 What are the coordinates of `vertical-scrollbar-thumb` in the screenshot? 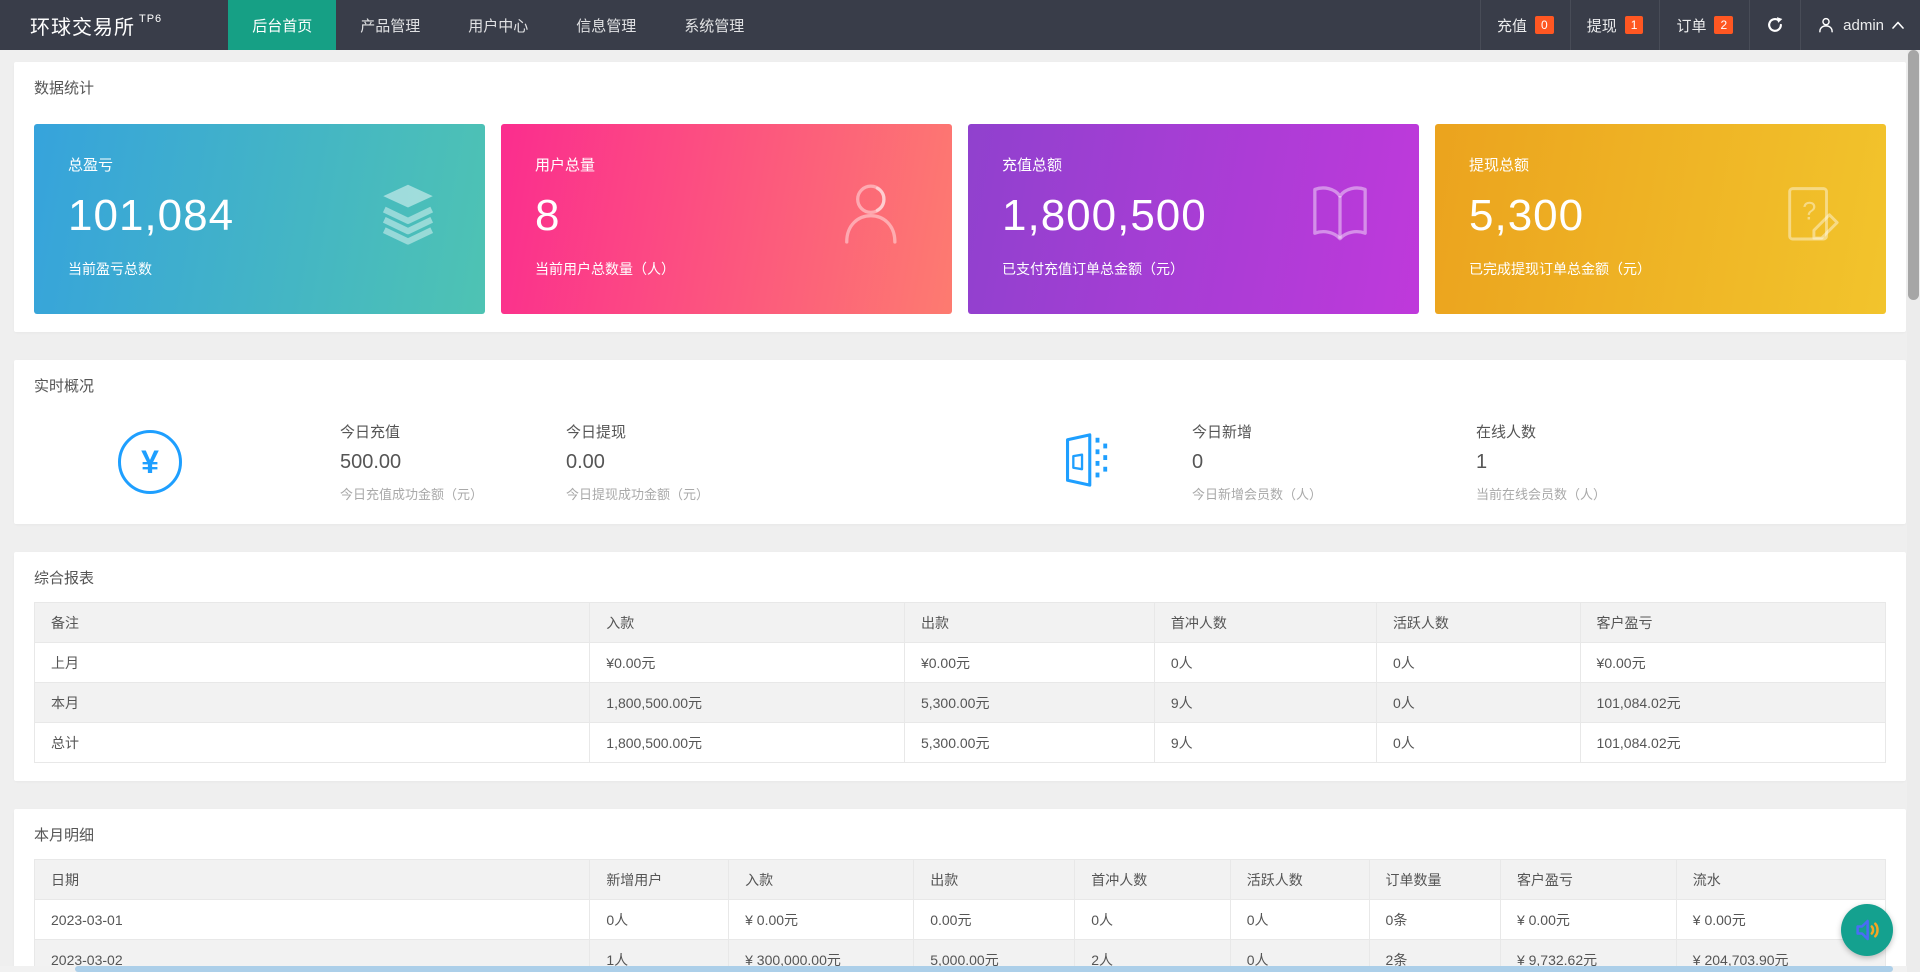 It's located at (1913, 175).